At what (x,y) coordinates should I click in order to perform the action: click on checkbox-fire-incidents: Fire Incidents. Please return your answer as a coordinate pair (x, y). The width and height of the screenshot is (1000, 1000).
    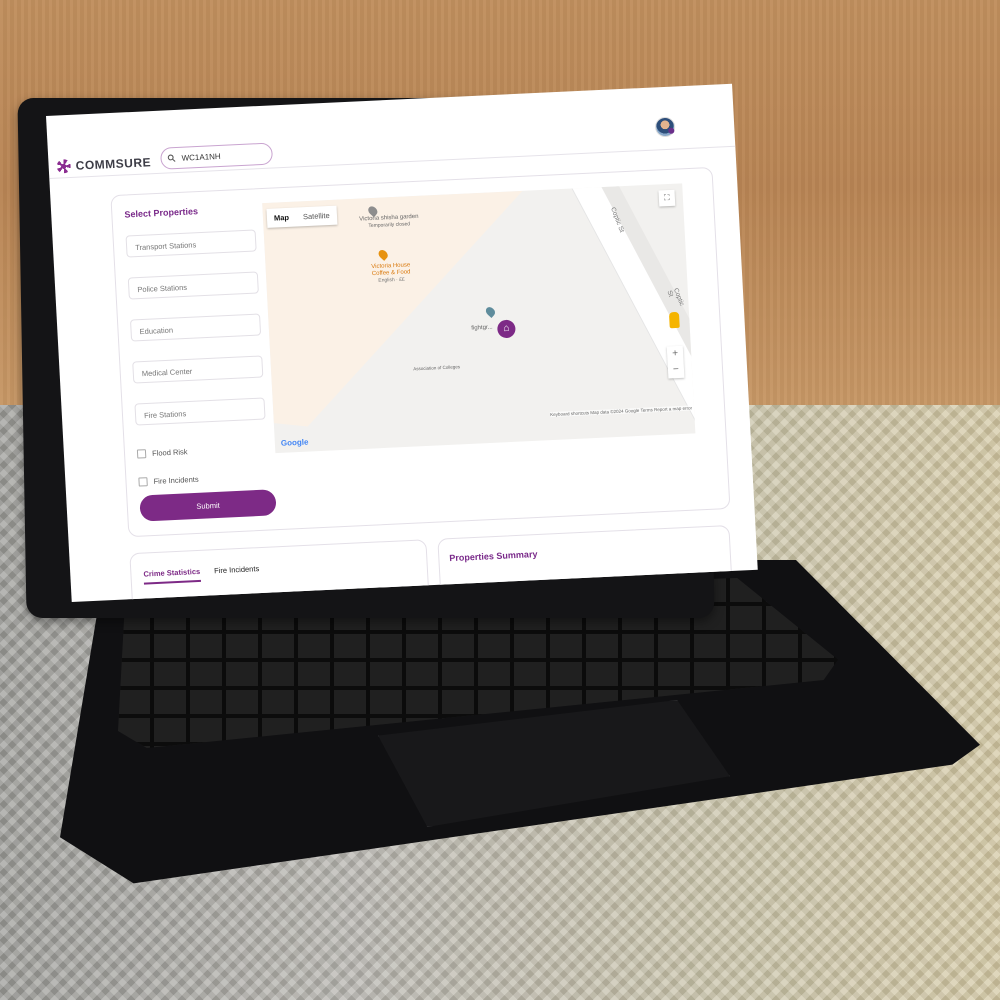
    Looking at the image, I should click on (168, 481).